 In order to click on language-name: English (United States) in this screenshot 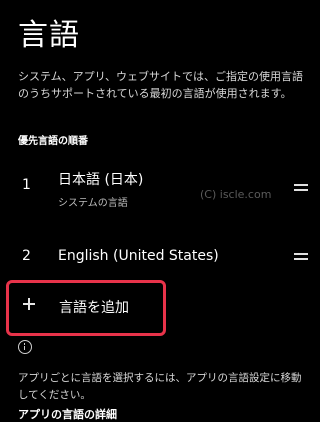, I will do `click(138, 256)`.